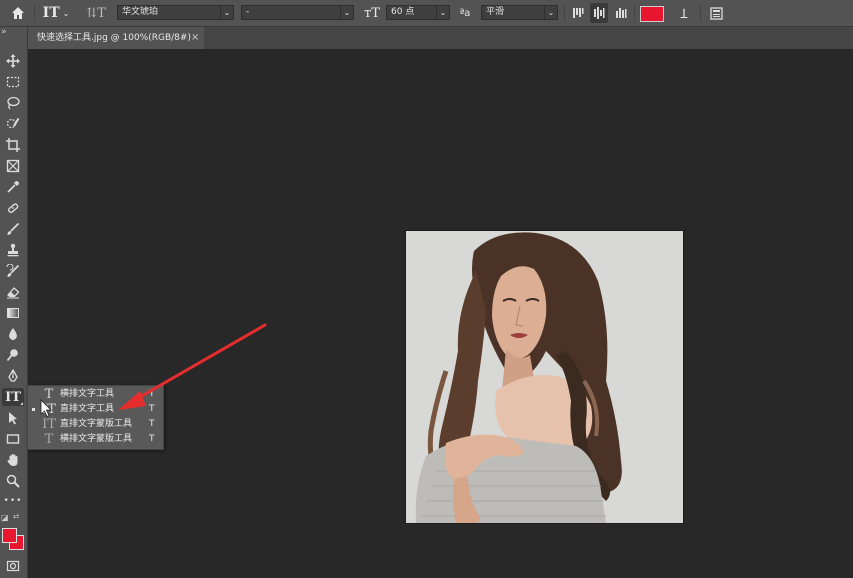 This screenshot has width=853, height=578. Describe the element at coordinates (465, 13) in the screenshot. I see `antialias-icon: ªa` at that location.